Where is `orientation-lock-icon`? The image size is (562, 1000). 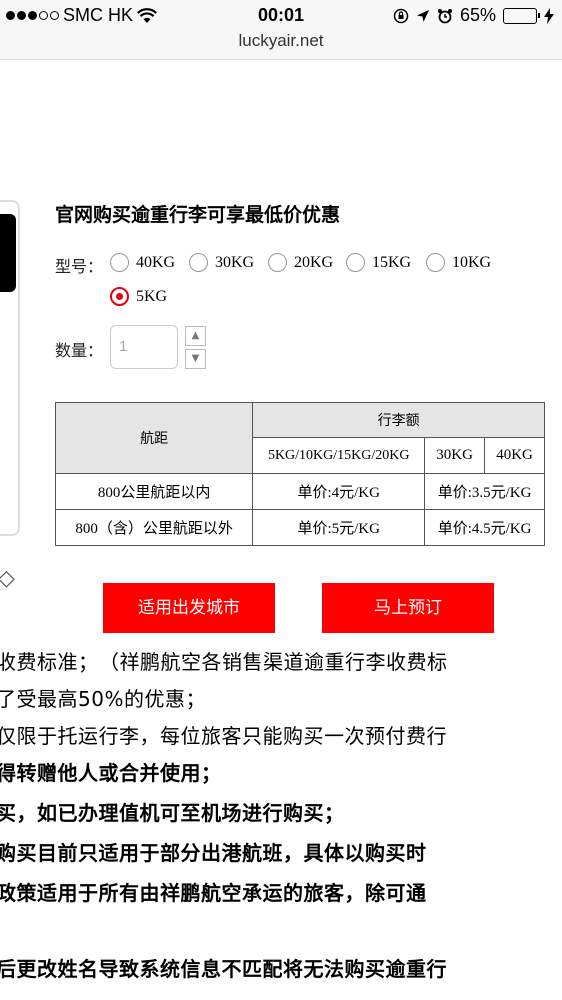
orientation-lock-icon is located at coordinates (401, 15).